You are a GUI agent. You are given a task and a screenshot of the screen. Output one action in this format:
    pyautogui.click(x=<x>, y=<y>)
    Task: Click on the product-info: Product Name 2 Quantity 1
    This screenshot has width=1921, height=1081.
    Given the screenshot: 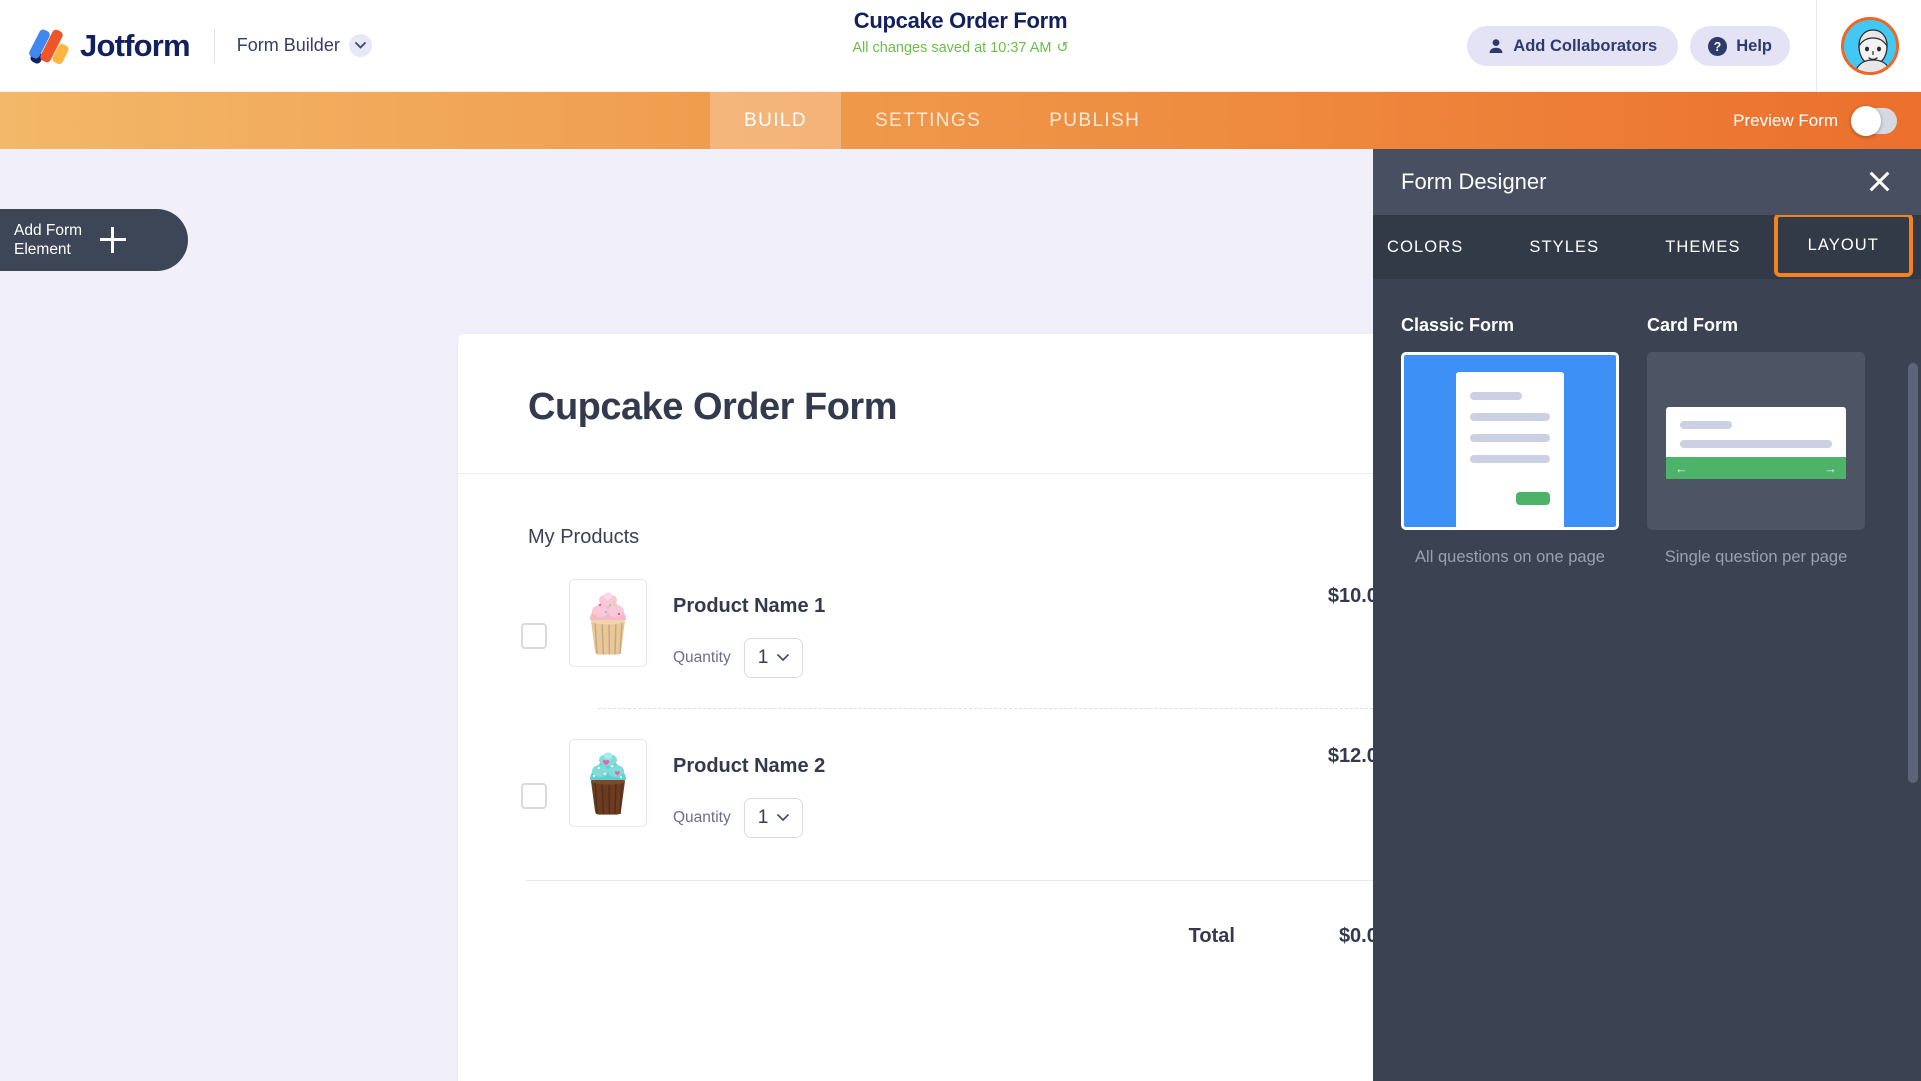 What is the action you would take?
    pyautogui.click(x=749, y=788)
    